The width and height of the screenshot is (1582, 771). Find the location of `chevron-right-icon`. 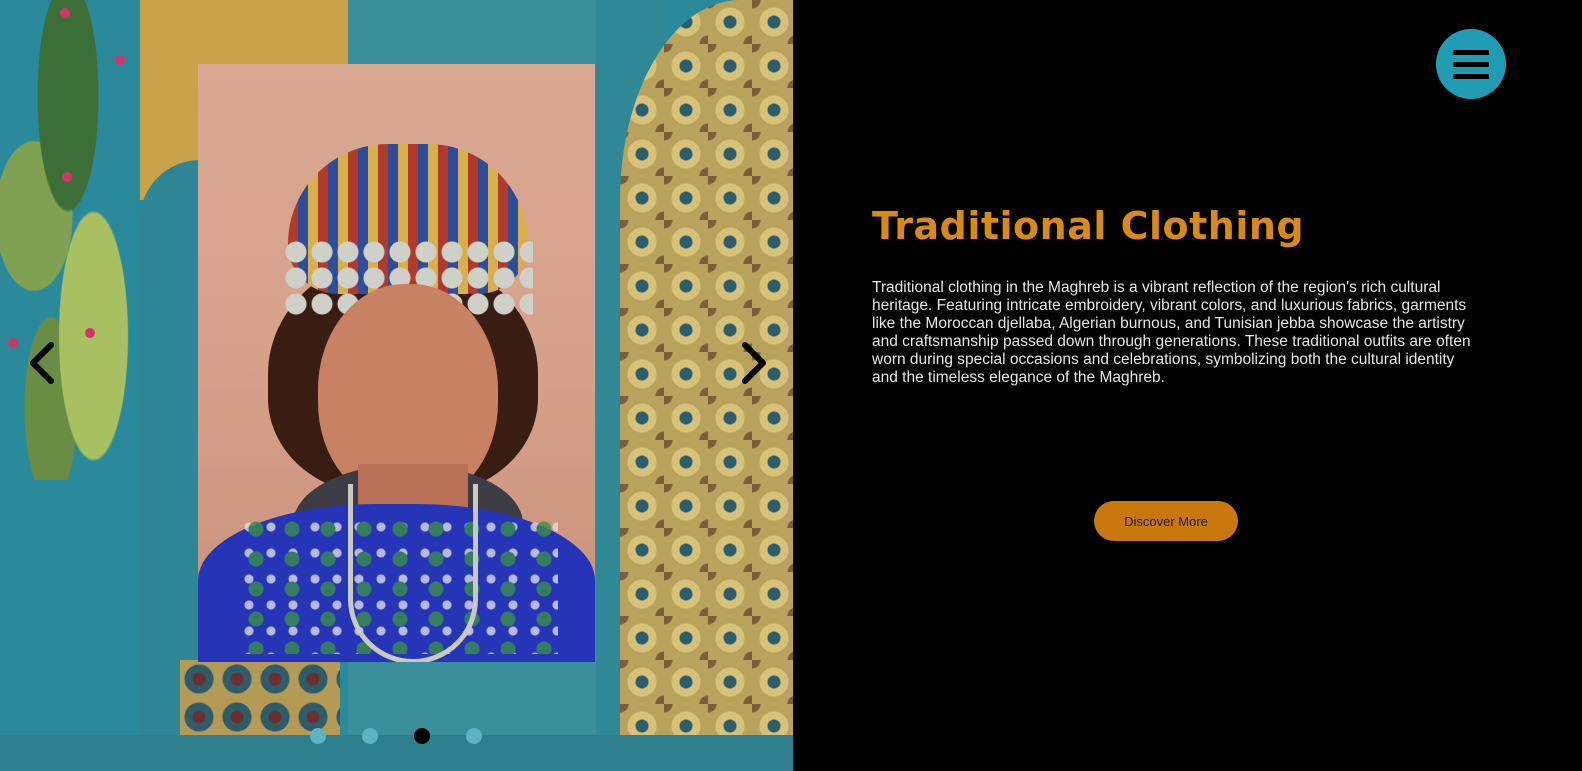

chevron-right-icon is located at coordinates (754, 363).